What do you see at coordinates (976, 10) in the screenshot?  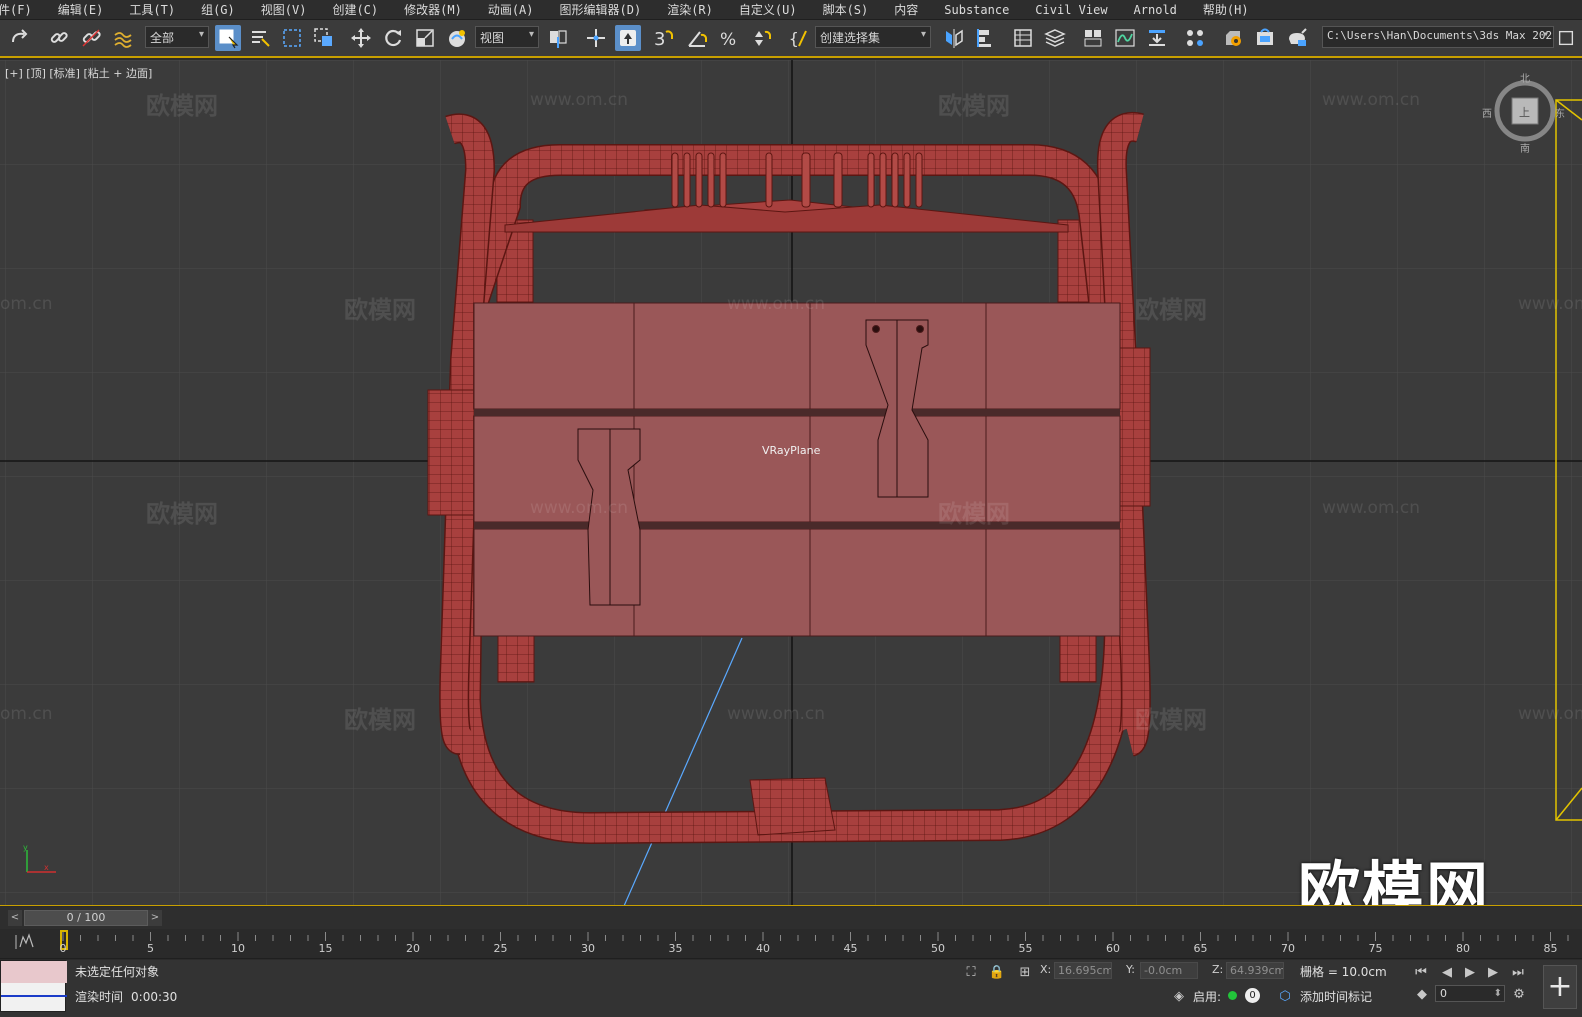 I see `menu-item-13: Substance` at bounding box center [976, 10].